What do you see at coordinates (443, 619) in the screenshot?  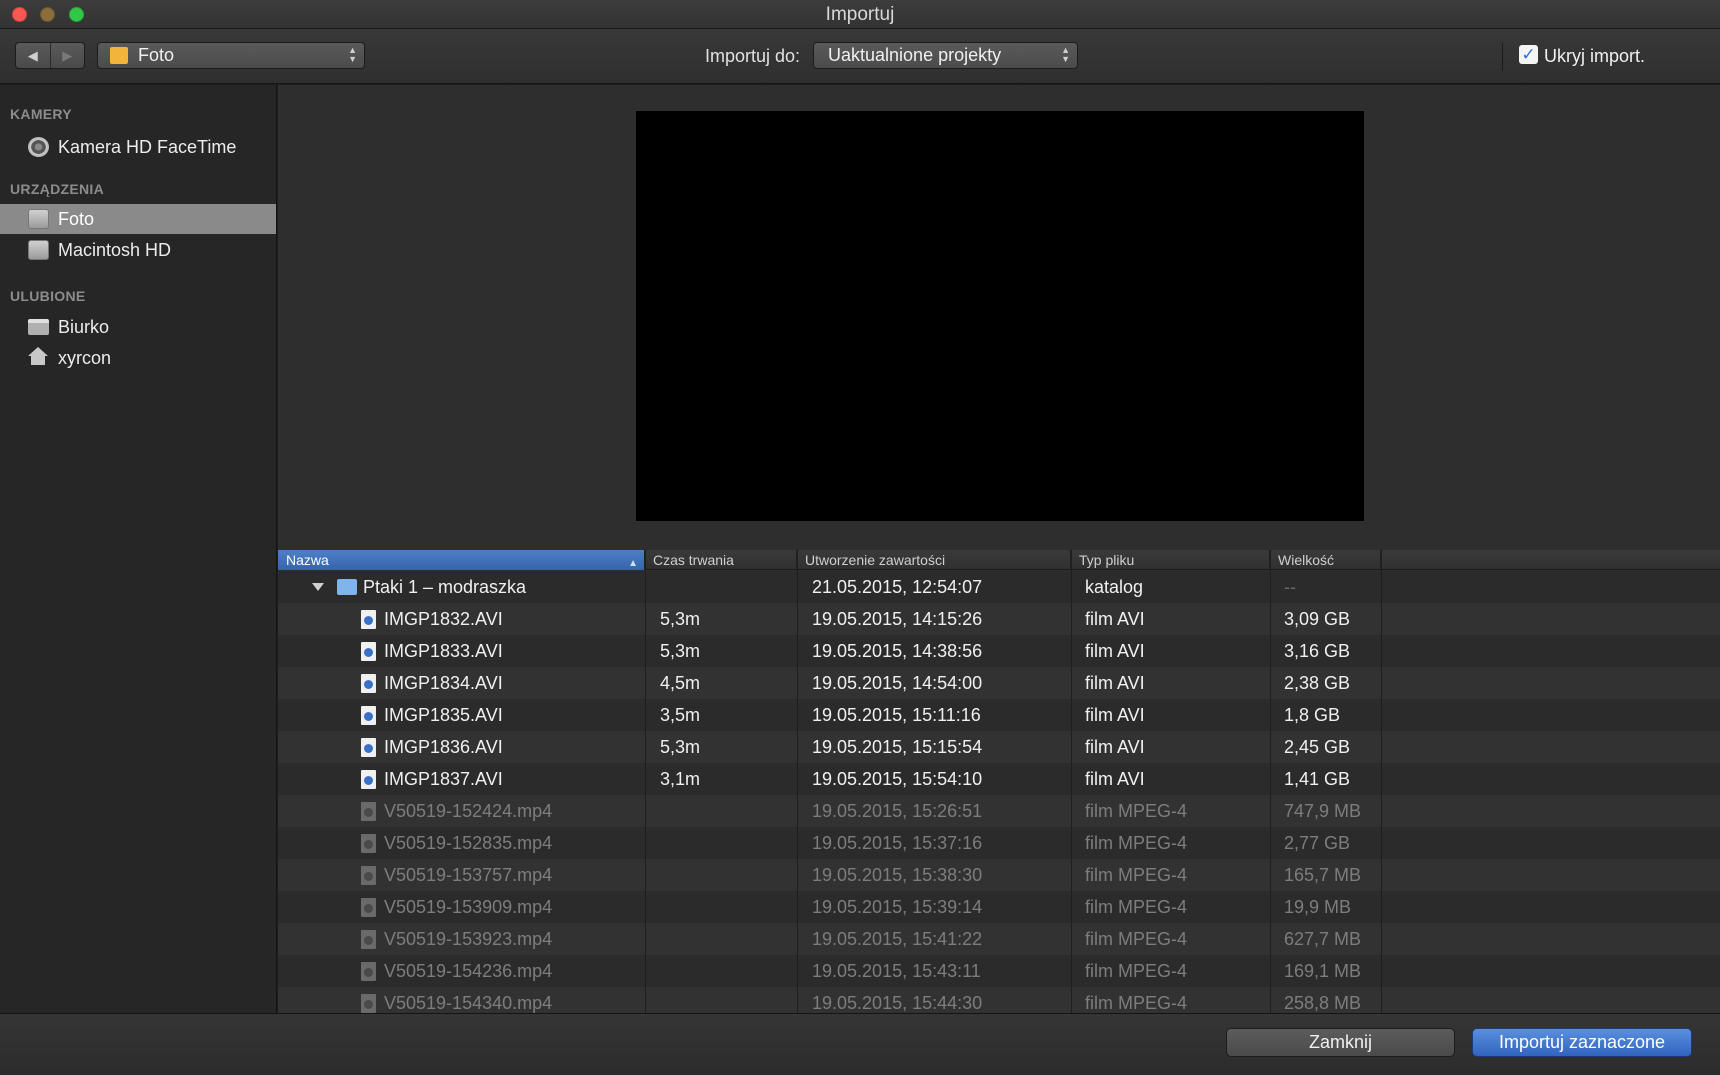 I see `cell-name: IMGP1832.AVI` at bounding box center [443, 619].